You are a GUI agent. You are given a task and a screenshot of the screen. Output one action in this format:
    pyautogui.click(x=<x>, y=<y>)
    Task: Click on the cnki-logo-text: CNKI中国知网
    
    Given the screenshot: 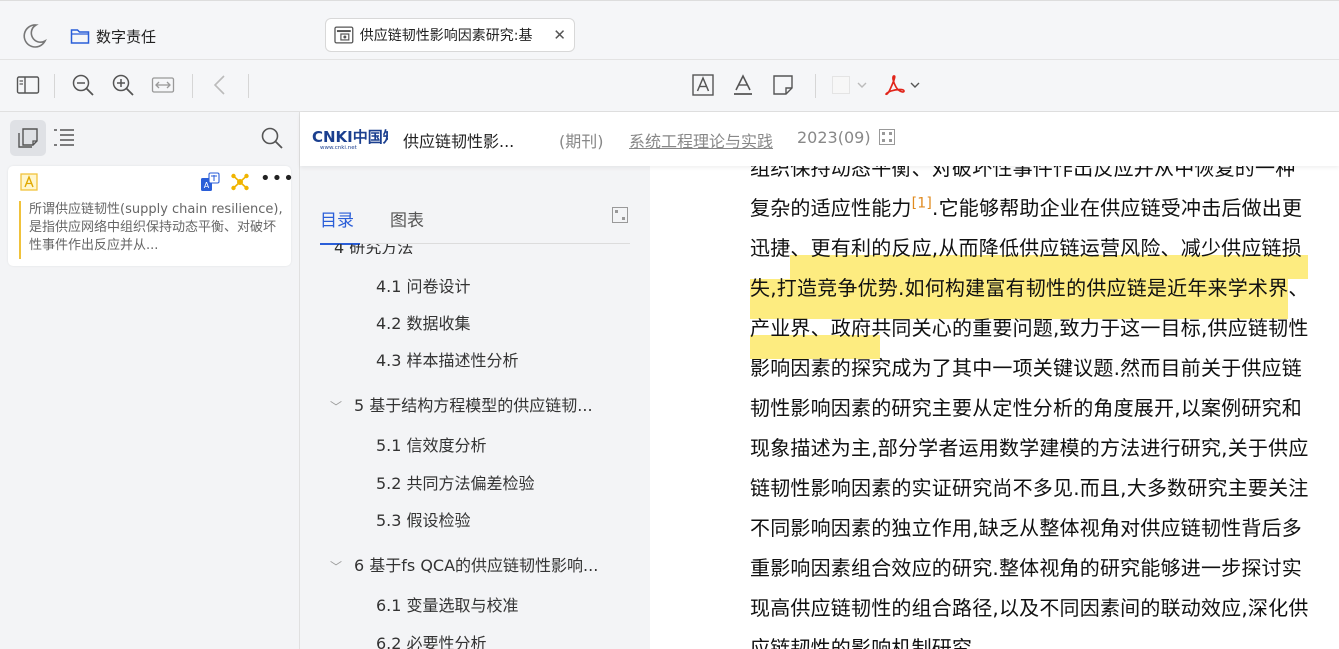 What is the action you would take?
    pyautogui.click(x=350, y=137)
    